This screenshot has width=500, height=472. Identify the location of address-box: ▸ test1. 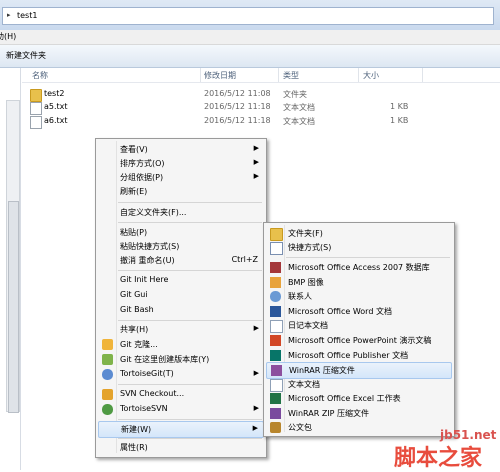
(248, 16).